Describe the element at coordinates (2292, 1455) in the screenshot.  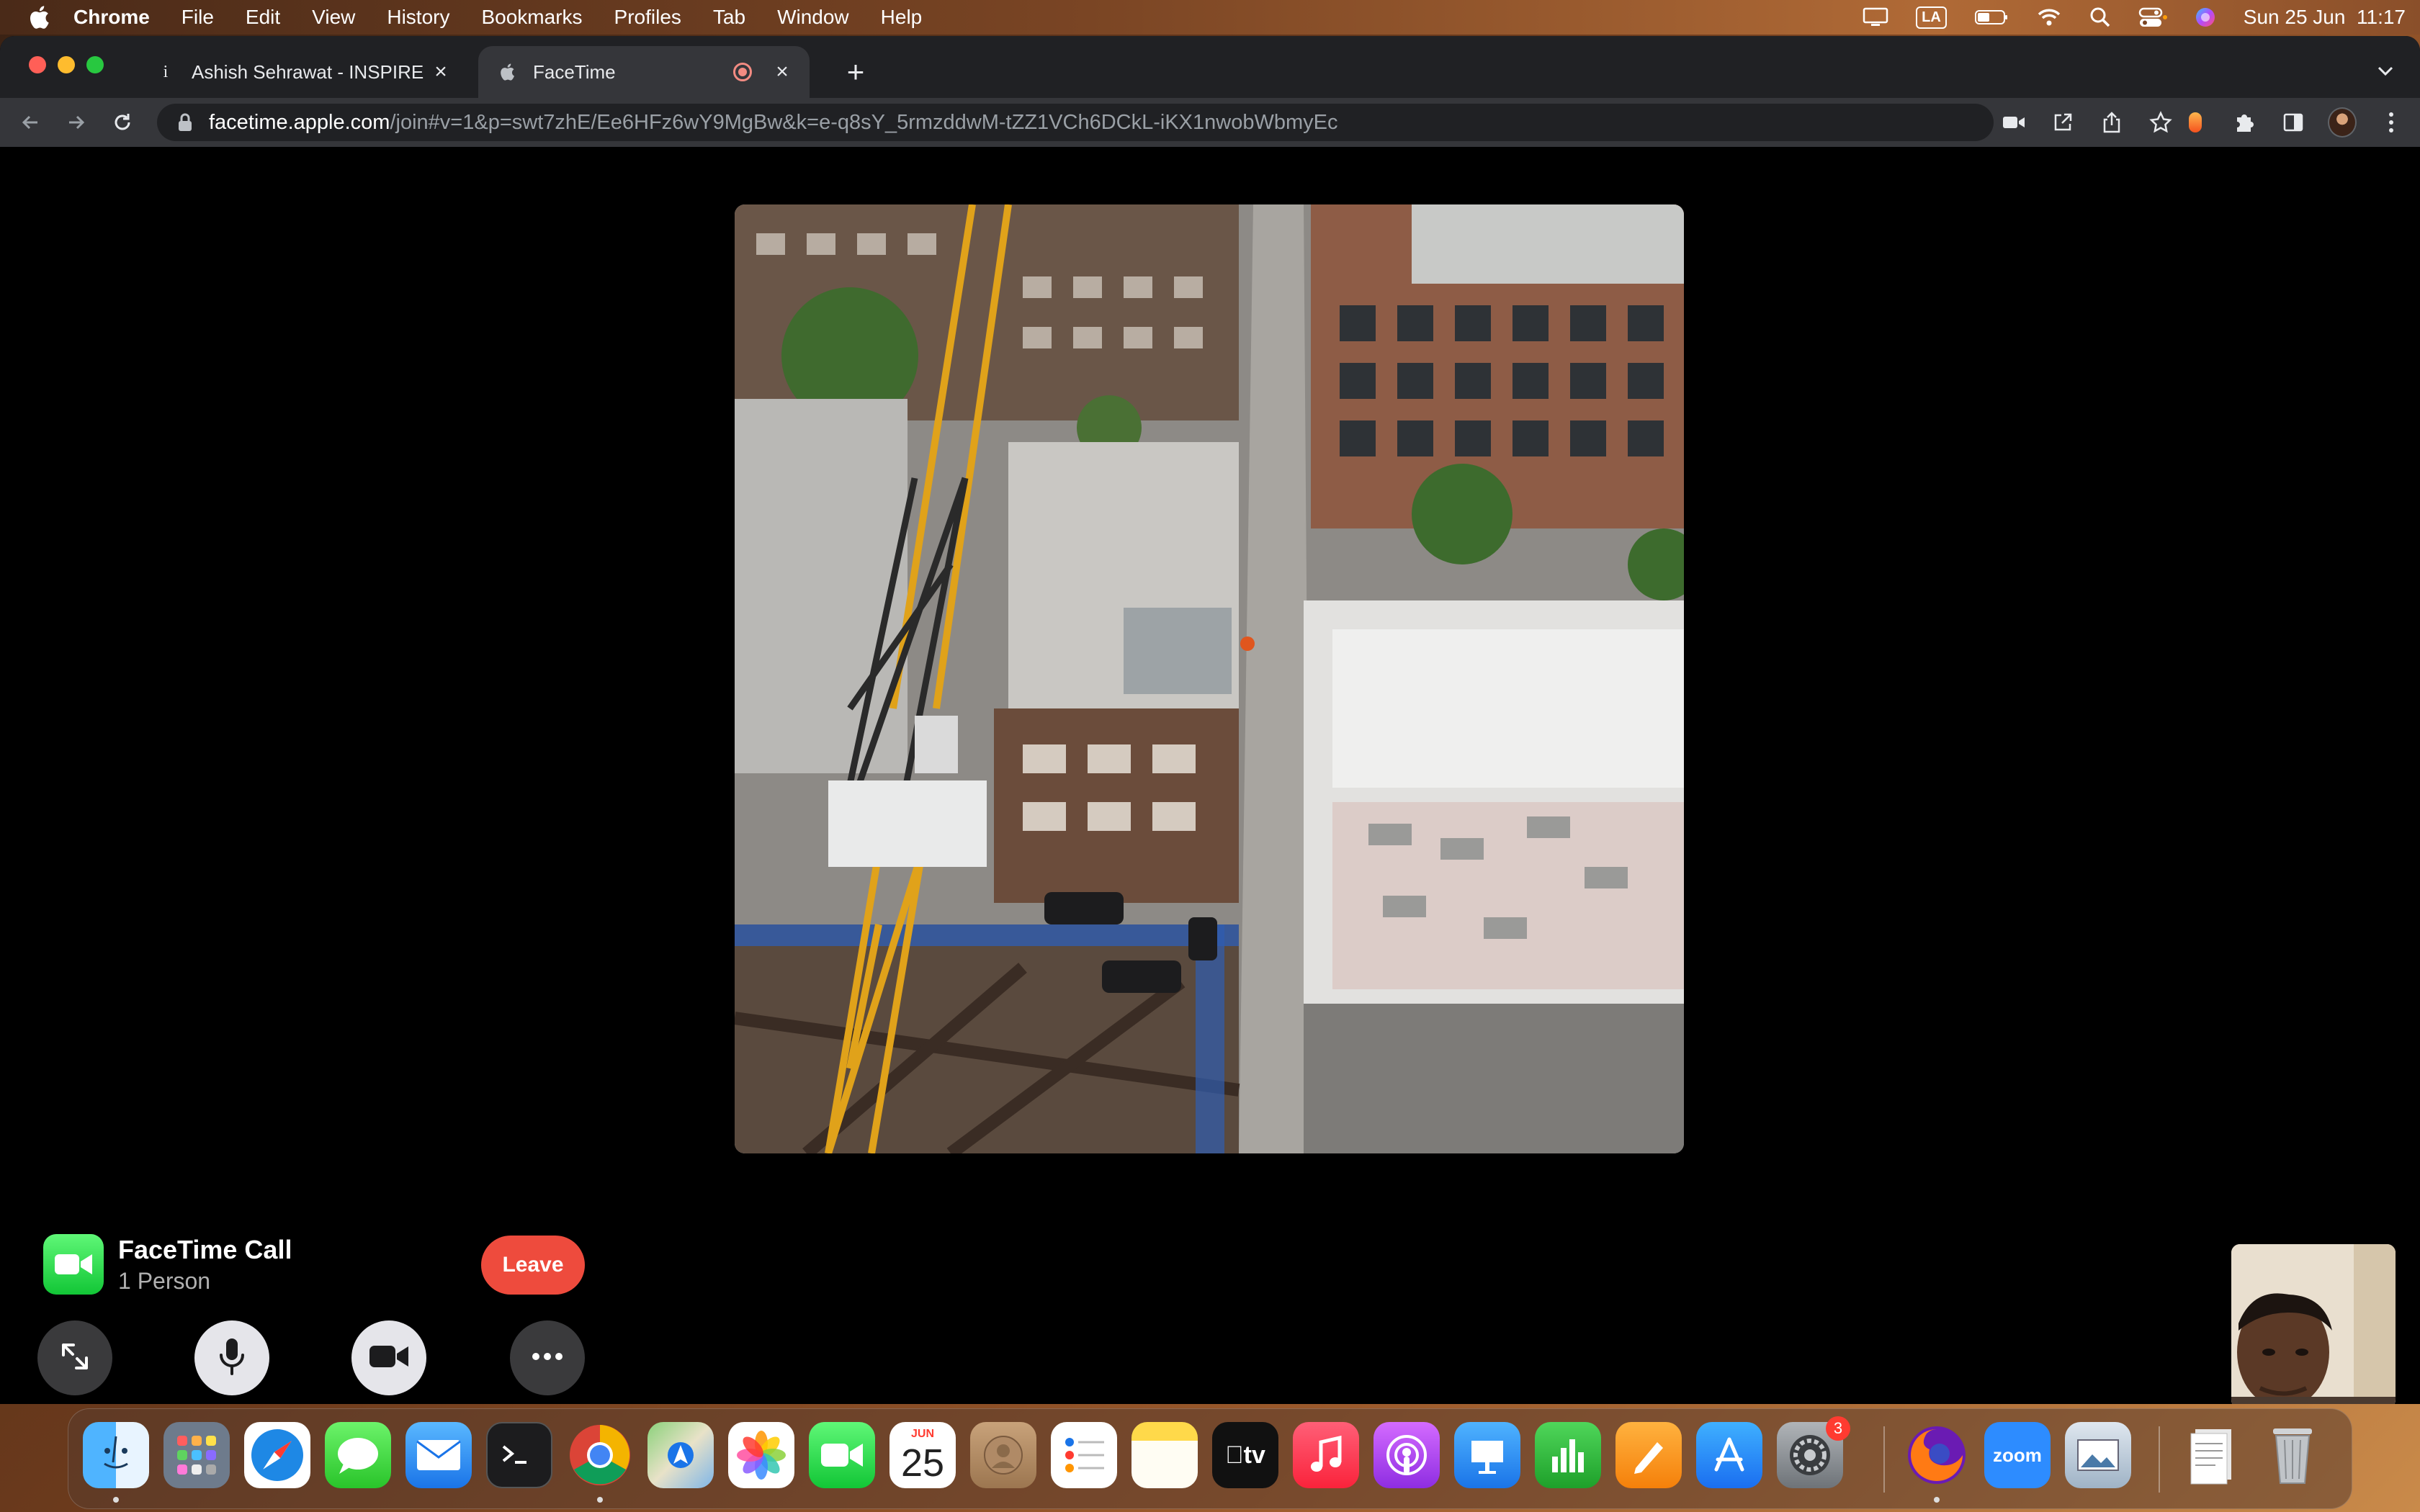
I see `dock-trash-icon` at that location.